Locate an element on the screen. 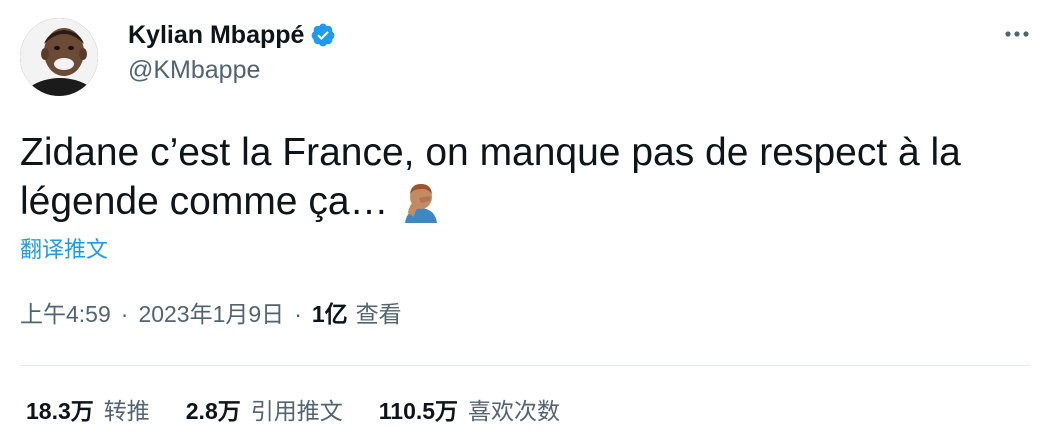 This screenshot has height=446, width=1050. likes-label: 喜欢次数 is located at coordinates (514, 411).